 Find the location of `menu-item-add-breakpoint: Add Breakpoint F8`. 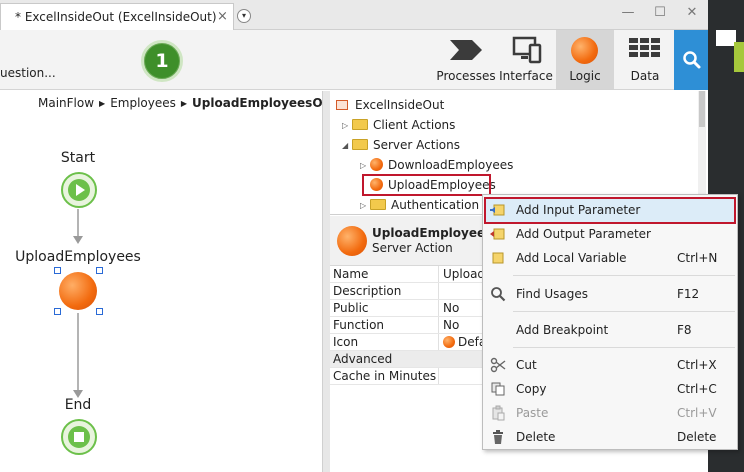

menu-item-add-breakpoint: Add Breakpoint F8 is located at coordinates (610, 330).